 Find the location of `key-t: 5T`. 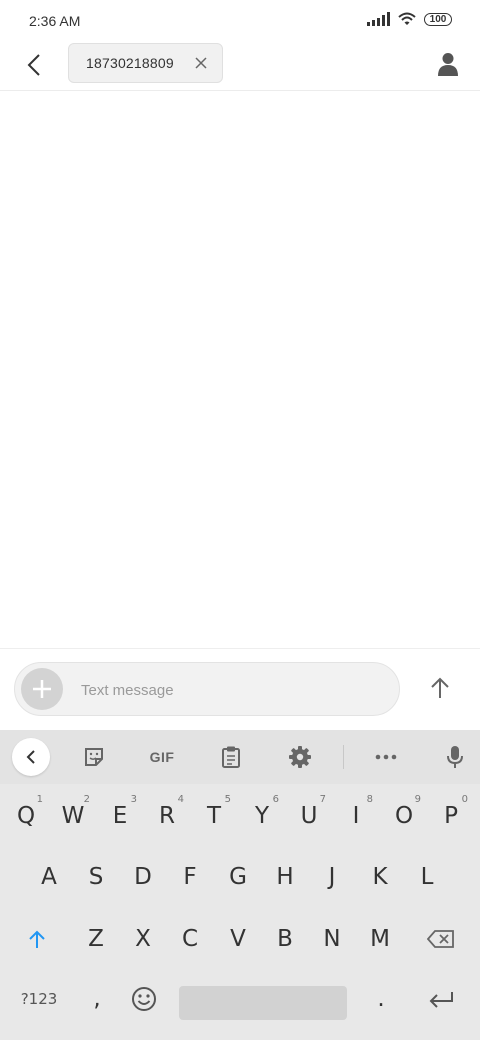

key-t: 5T is located at coordinates (214, 816).